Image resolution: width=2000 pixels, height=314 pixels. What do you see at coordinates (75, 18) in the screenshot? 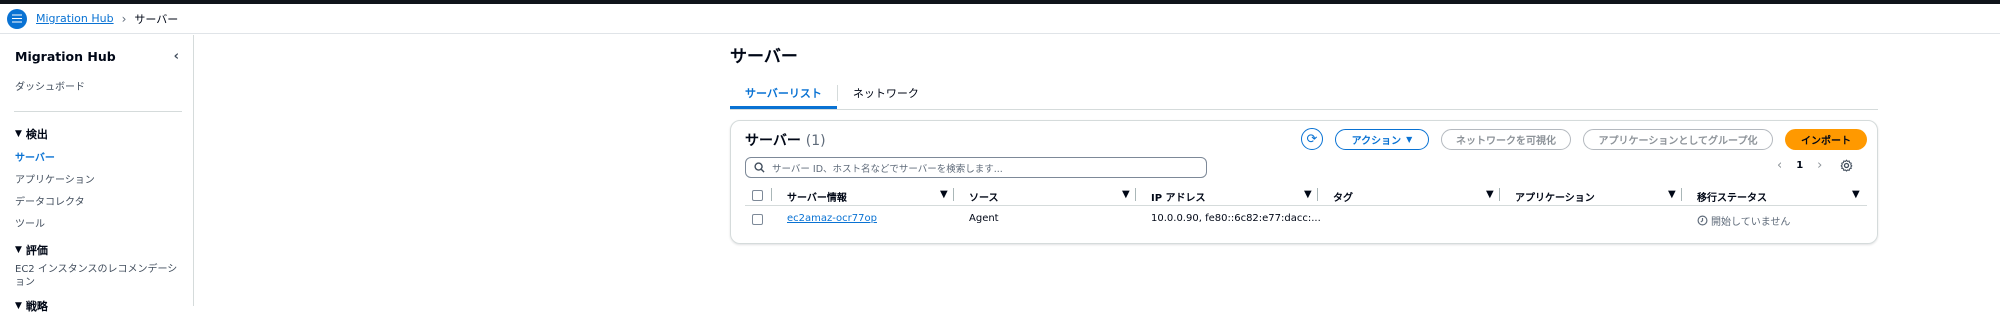
I see `breadcrumb-home-link: Migration Hub` at bounding box center [75, 18].